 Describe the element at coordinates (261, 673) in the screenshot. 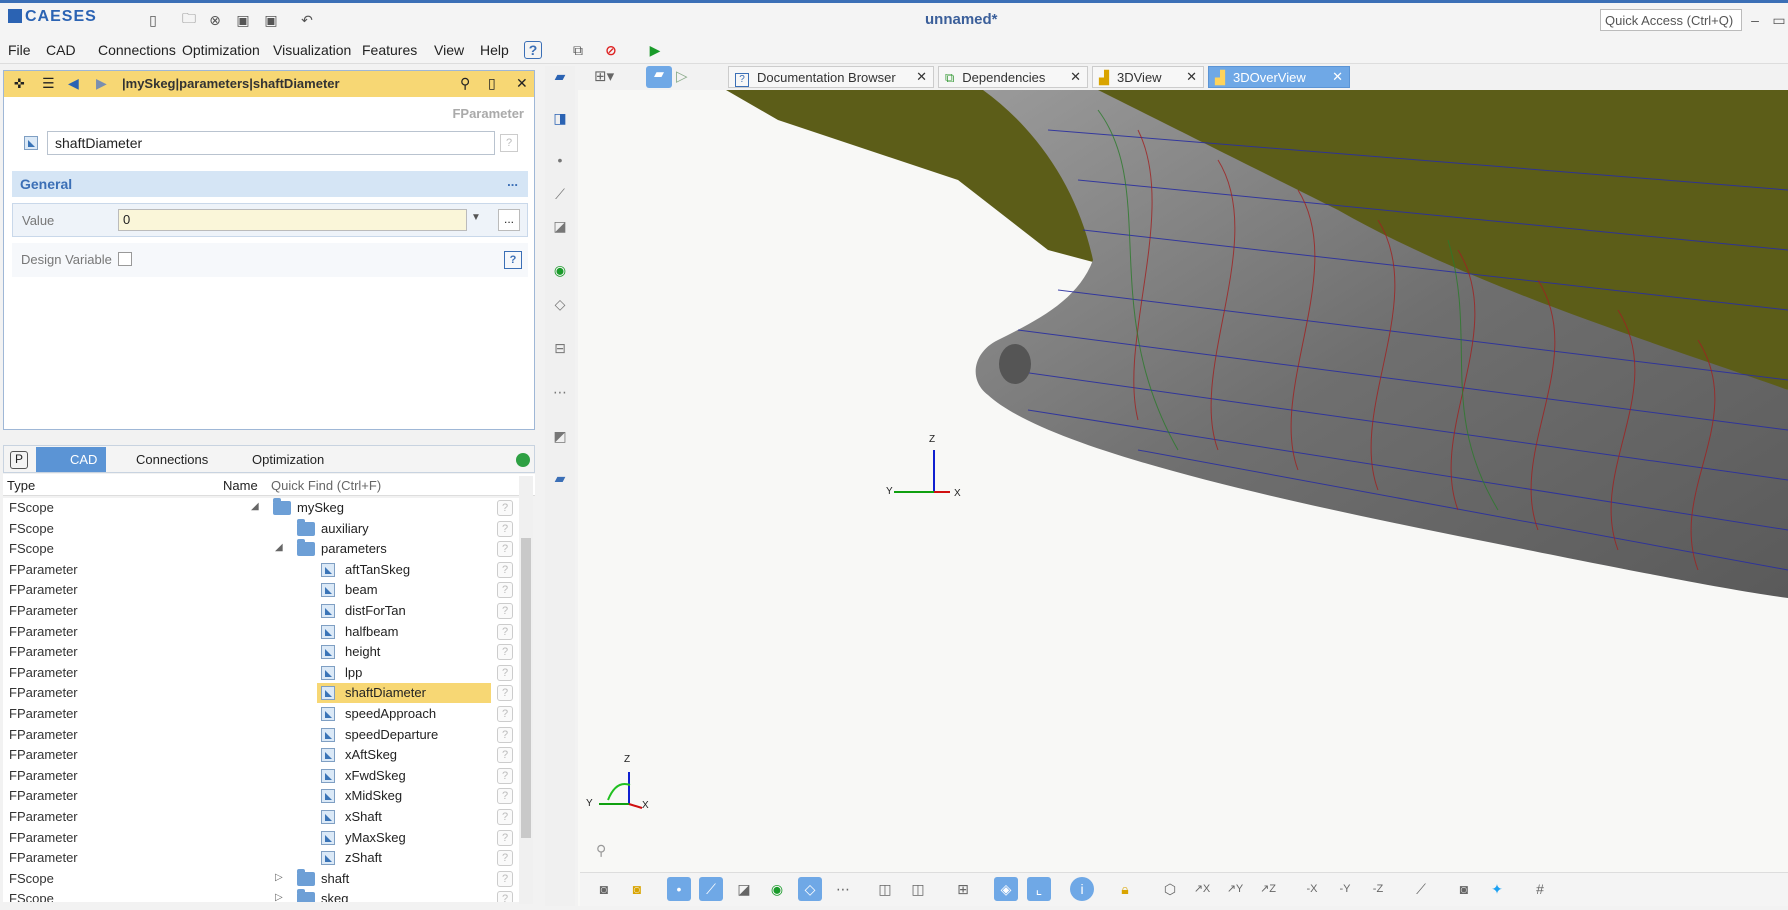

I see `tree-row: FParameter lpp?` at that location.